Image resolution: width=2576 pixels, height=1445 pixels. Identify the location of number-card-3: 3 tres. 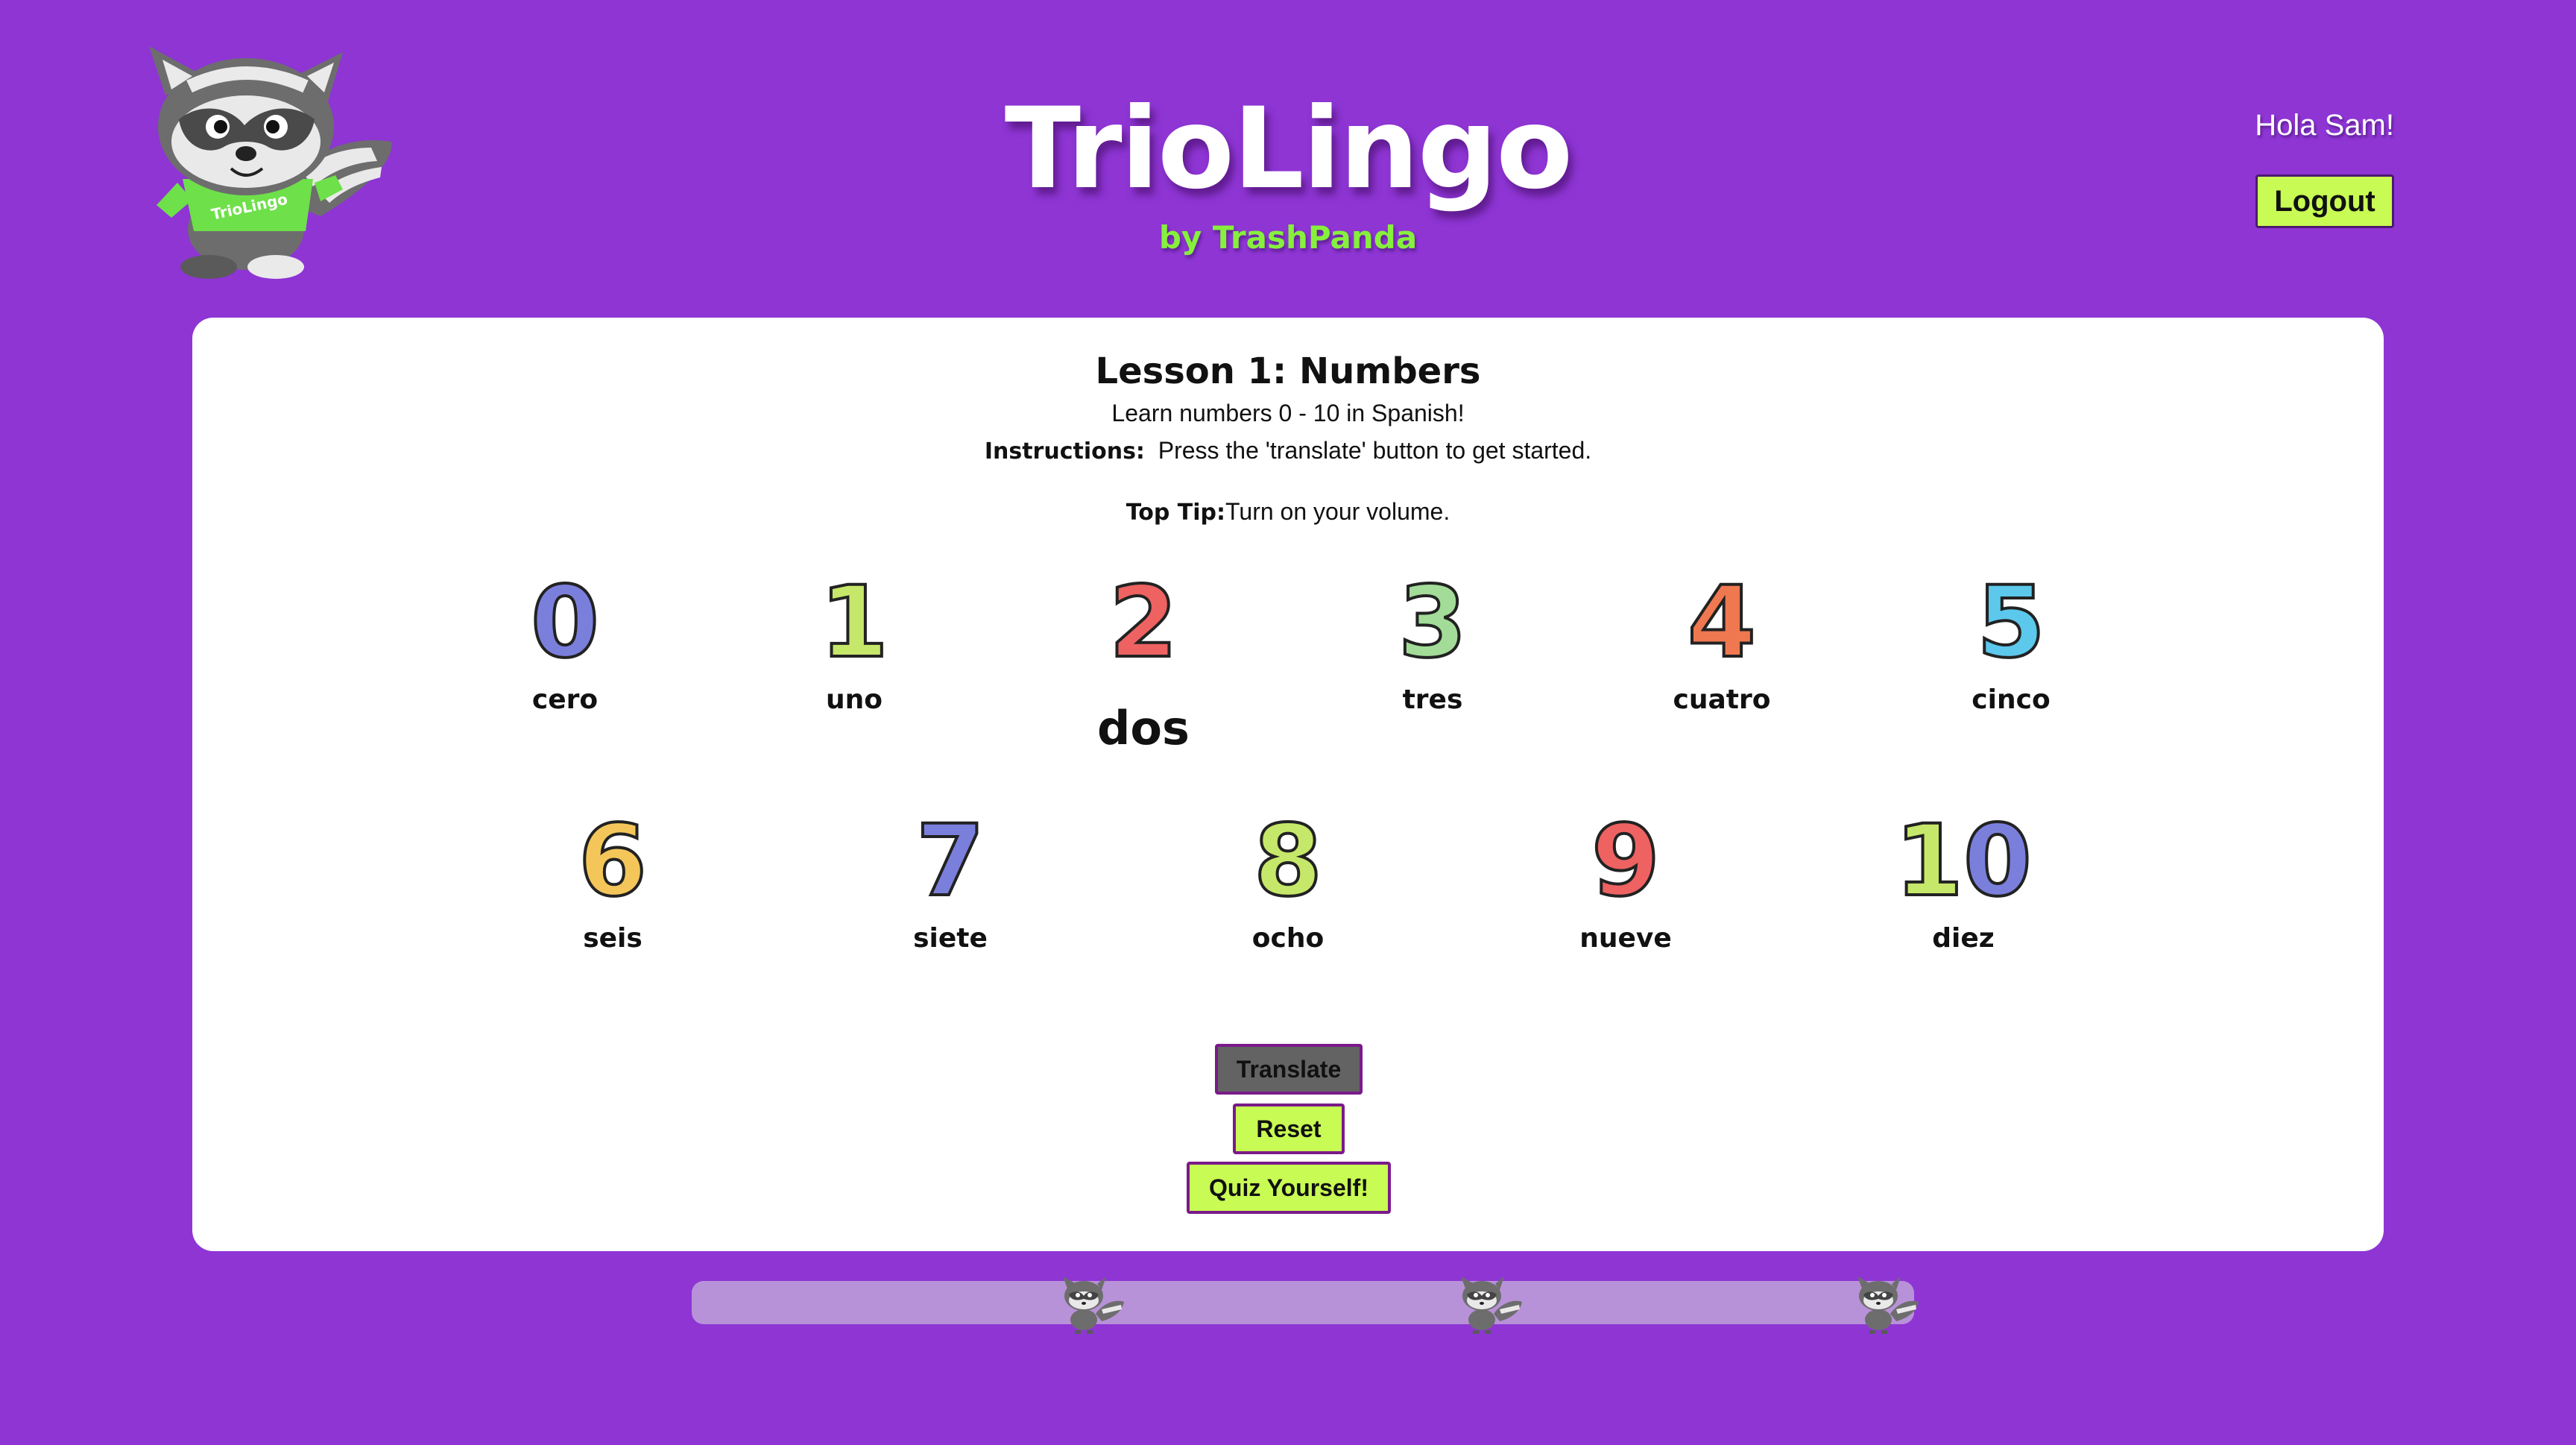
(1433, 640).